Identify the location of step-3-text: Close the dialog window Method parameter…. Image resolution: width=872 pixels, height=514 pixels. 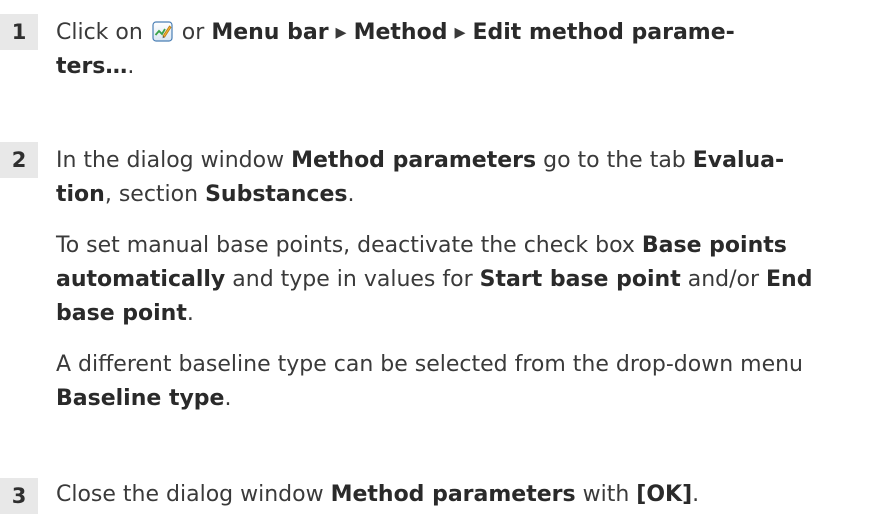
(378, 494).